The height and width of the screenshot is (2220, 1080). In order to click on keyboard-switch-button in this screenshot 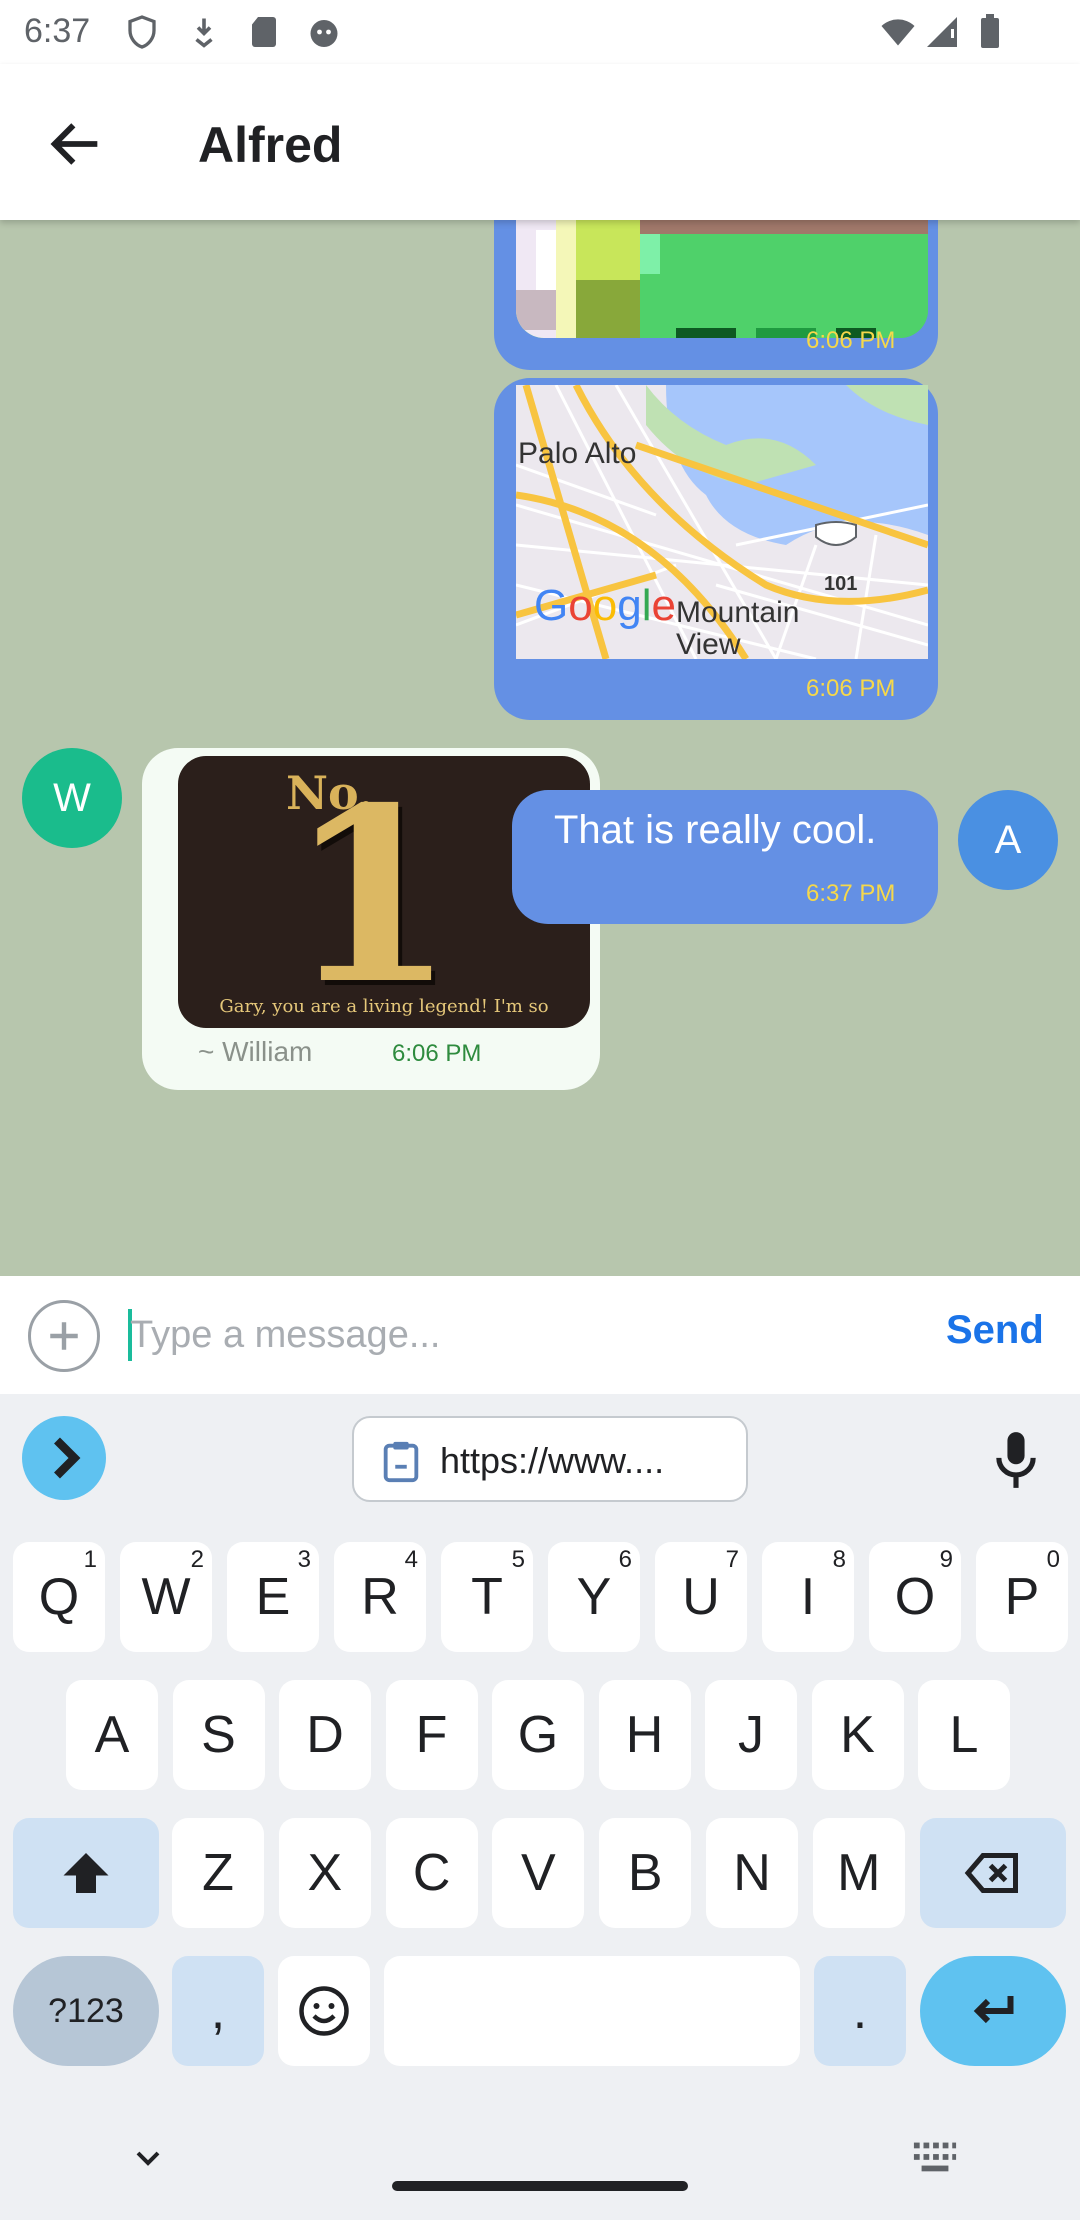, I will do `click(935, 2156)`.